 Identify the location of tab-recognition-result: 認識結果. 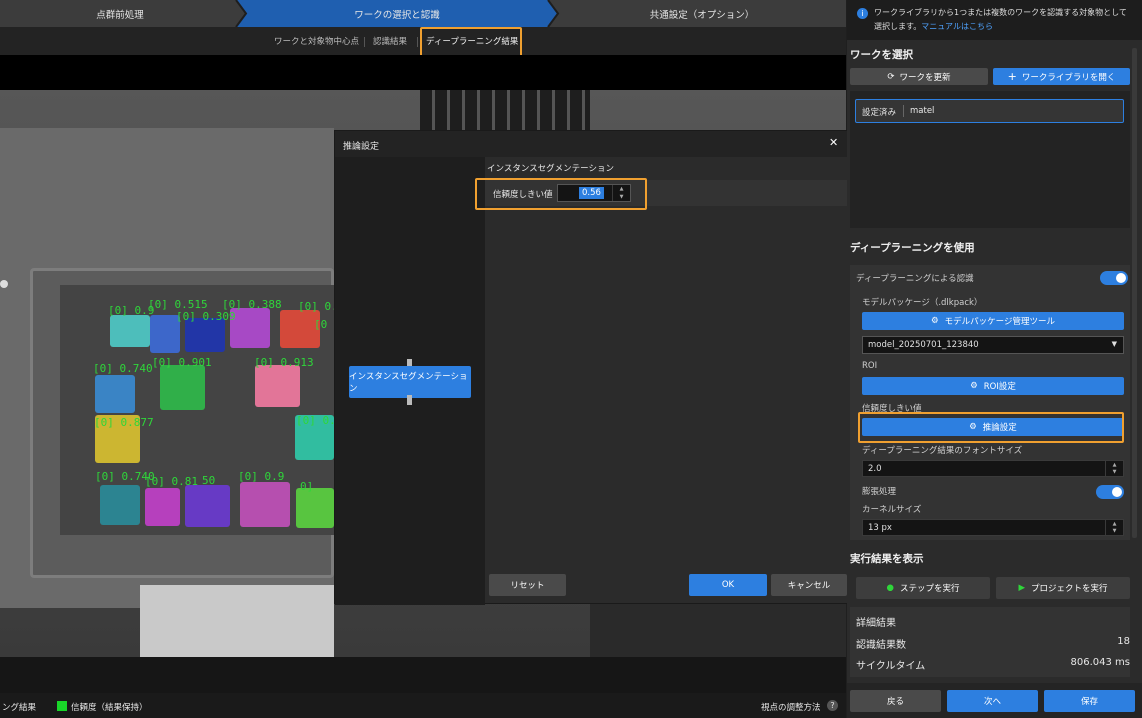
(390, 41).